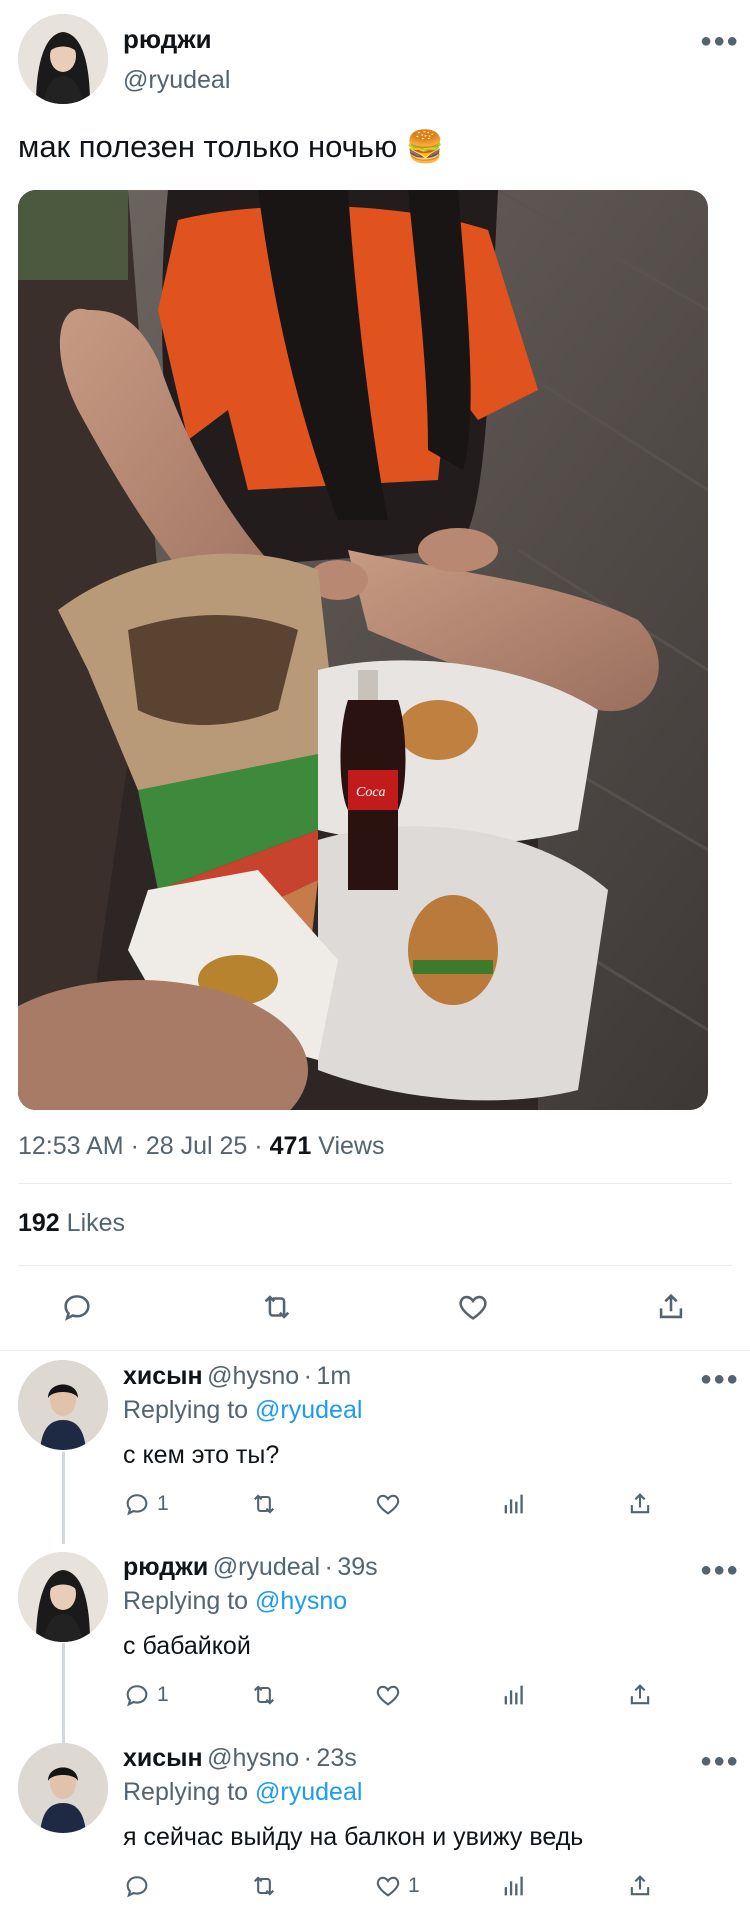 The image size is (750, 1920). I want to click on reply-header: хисын @hysno · 1m, so click(237, 1376).